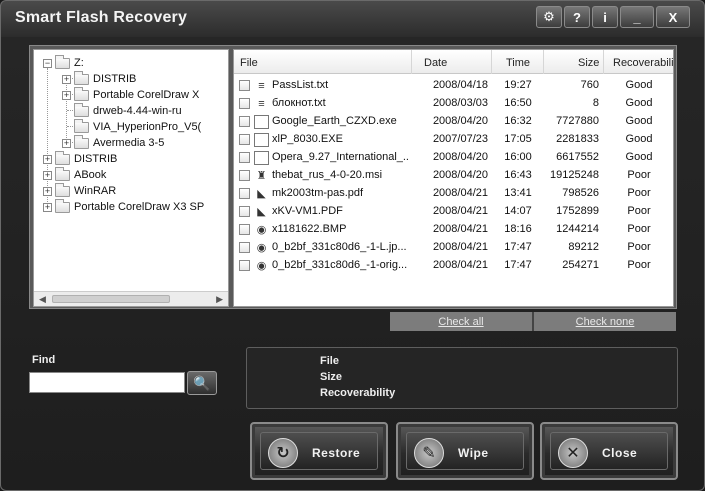  I want to click on table-row: ◉ x1181622.BMP 2008/04/21 18:16 1244214 Poor, so click(453, 229).